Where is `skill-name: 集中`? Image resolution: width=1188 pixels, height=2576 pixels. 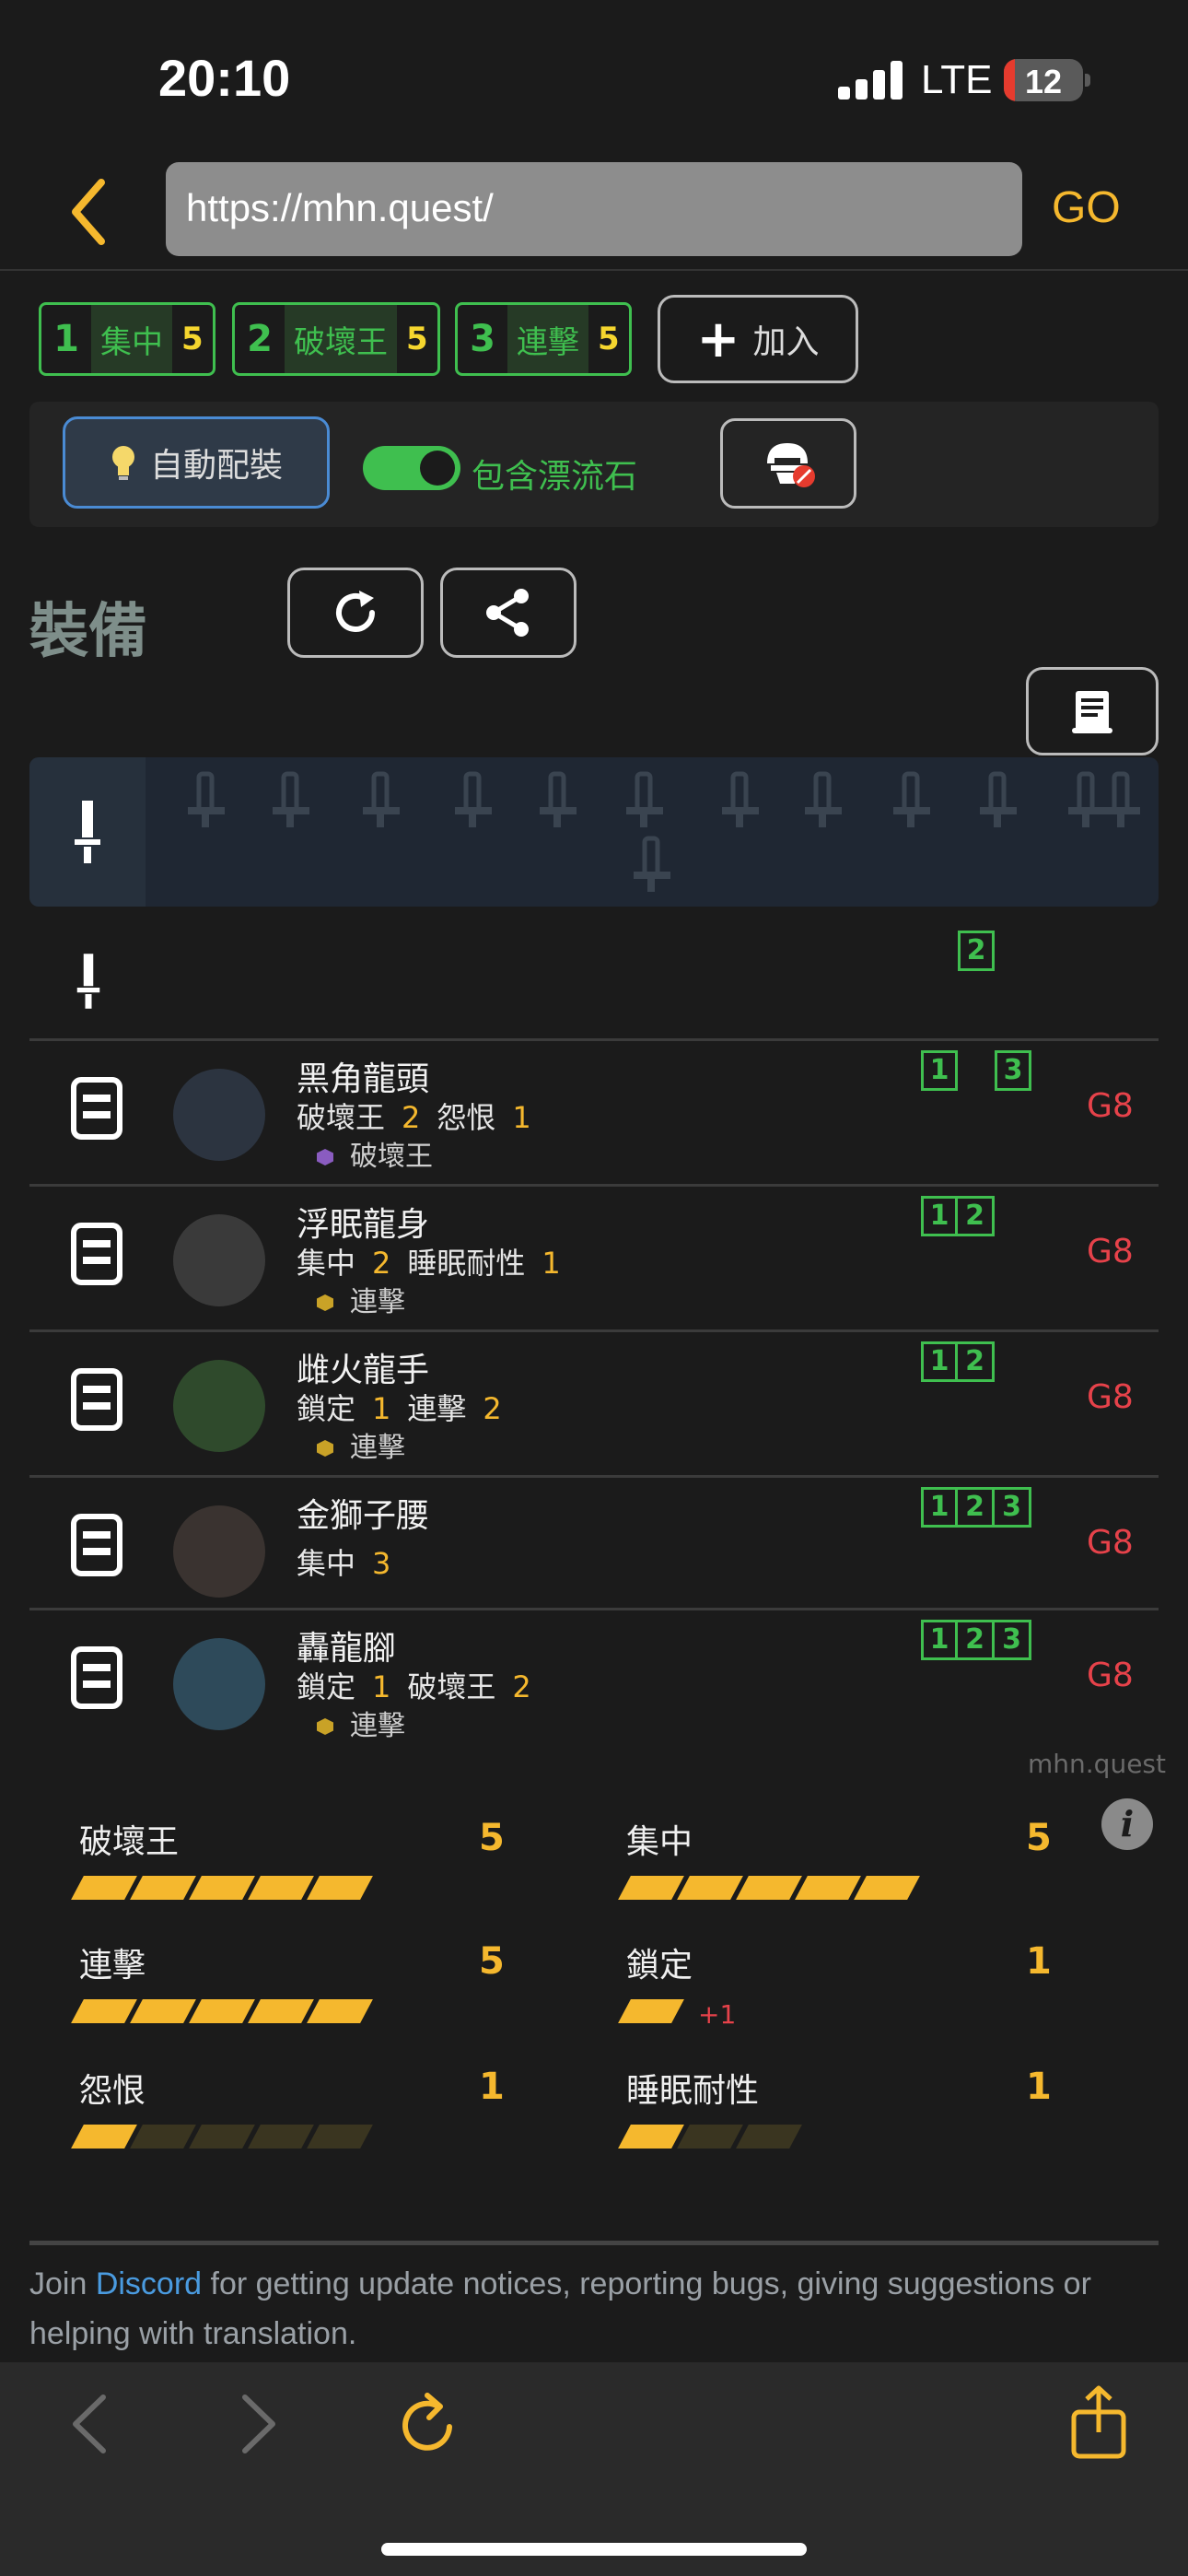 skill-name: 集中 is located at coordinates (326, 1563).